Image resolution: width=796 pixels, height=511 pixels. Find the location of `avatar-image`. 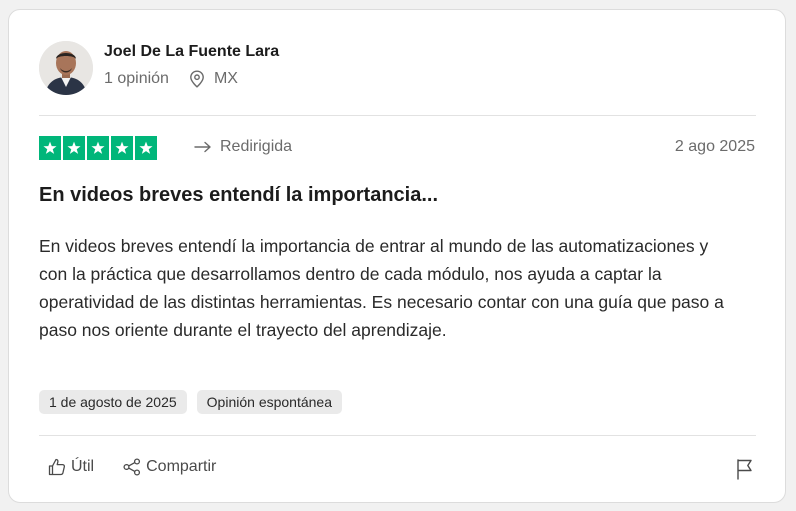

avatar-image is located at coordinates (66, 68).